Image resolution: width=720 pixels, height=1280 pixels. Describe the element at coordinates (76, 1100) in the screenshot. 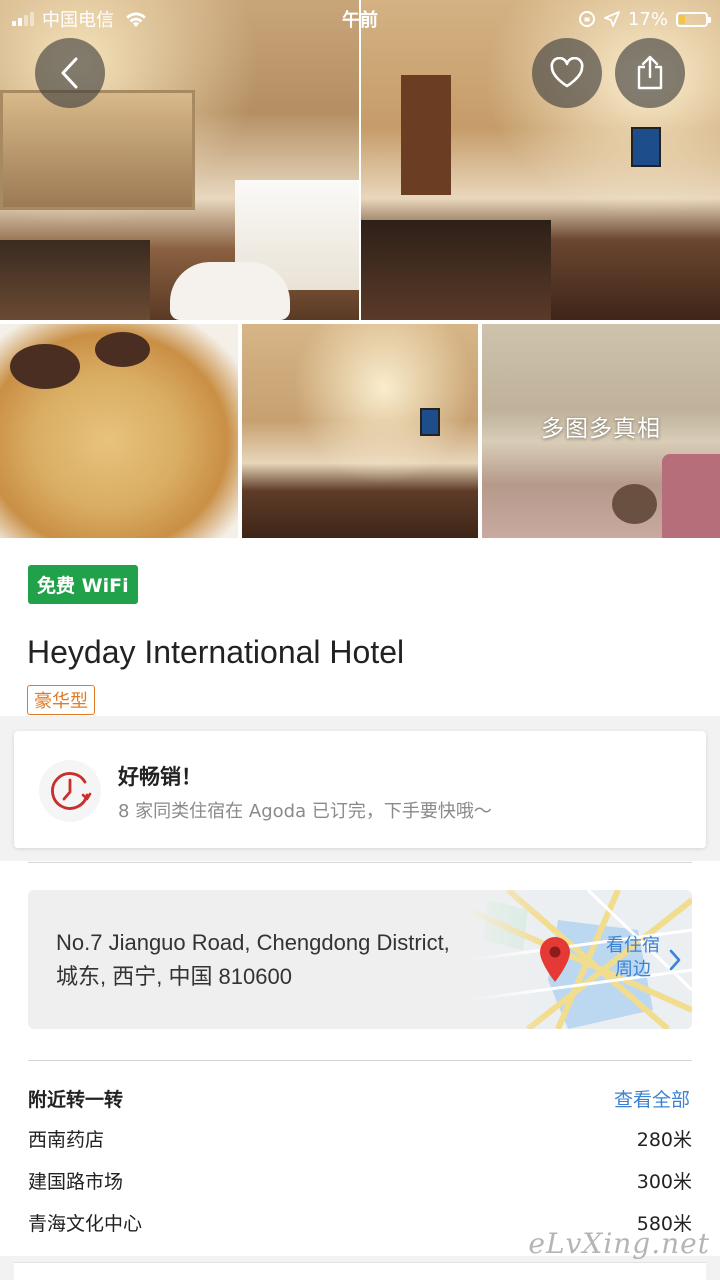

I see `nearby-heading: 附近转一转` at that location.